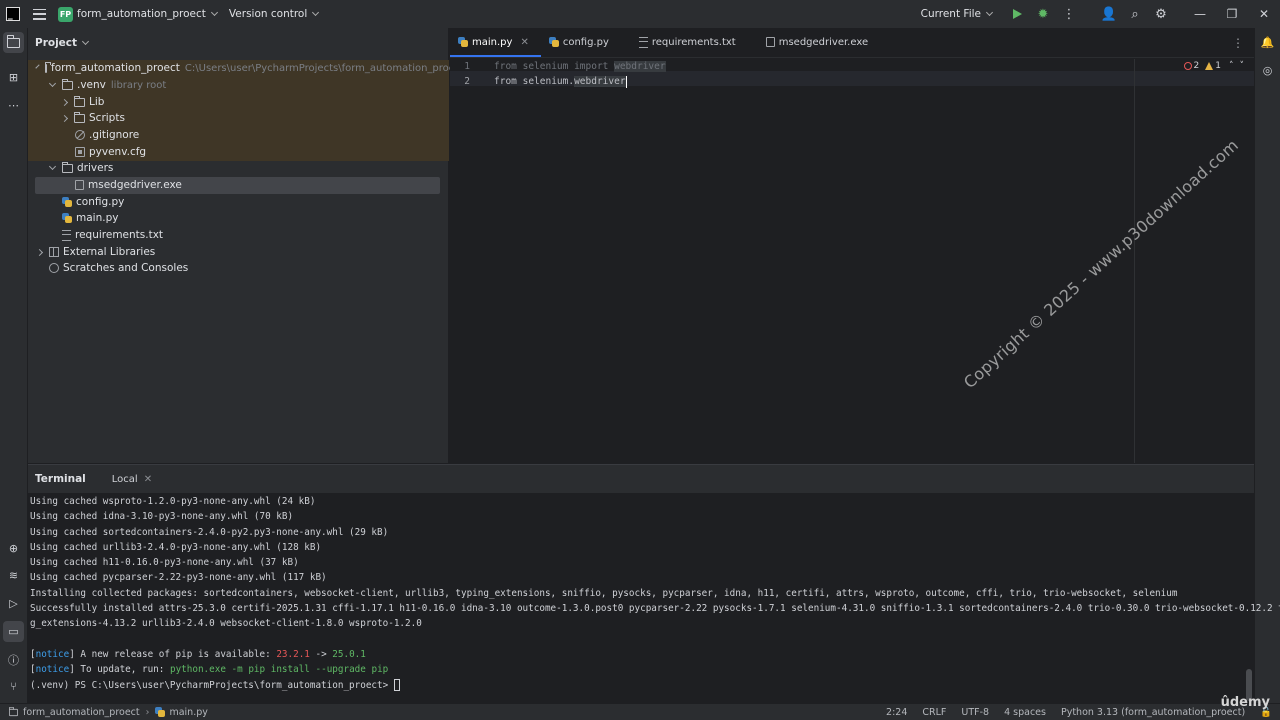 The image size is (1280, 720). I want to click on notifications-icon: 🔔, so click(1267, 42).